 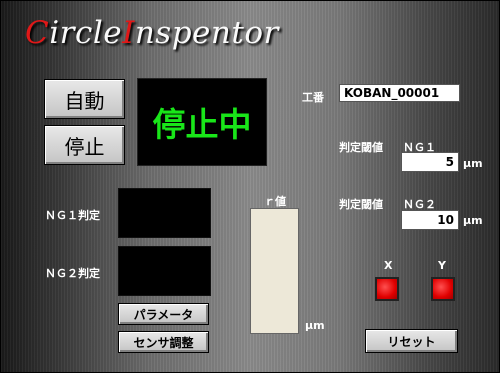 I want to click on parameters-button: パラメータ, so click(x=163, y=314).